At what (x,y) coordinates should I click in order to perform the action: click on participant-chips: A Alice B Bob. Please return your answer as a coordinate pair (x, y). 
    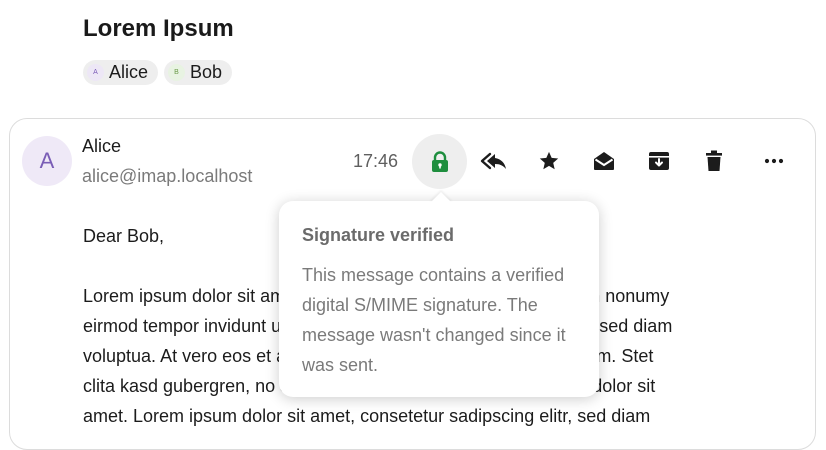
    Looking at the image, I should click on (158, 72).